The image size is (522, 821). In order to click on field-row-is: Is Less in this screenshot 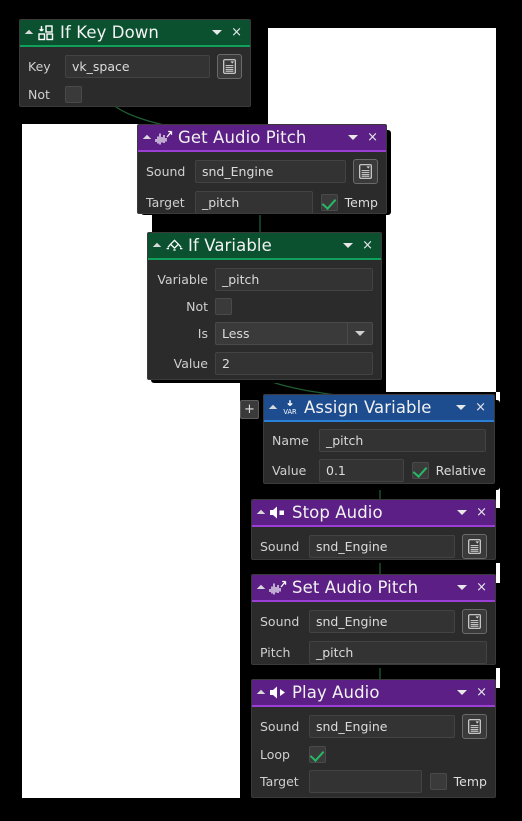, I will do `click(264, 333)`.